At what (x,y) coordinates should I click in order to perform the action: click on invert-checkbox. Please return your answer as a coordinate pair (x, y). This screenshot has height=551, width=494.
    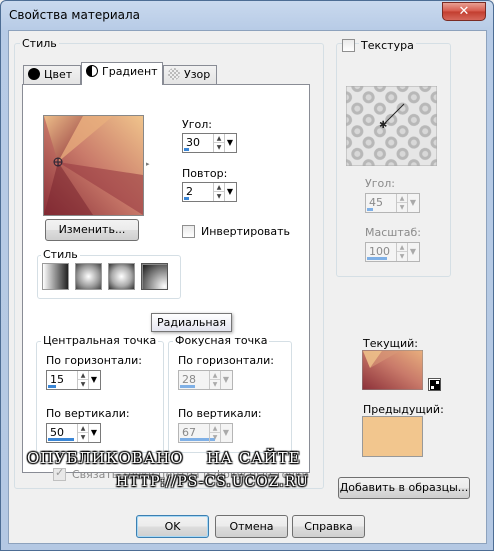
    Looking at the image, I should click on (188, 231).